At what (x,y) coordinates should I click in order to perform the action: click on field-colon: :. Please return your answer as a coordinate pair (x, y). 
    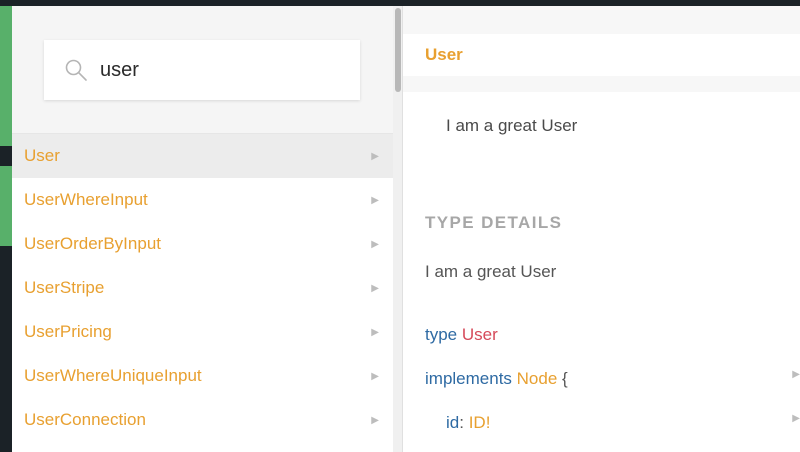
    Looking at the image, I should click on (461, 422).